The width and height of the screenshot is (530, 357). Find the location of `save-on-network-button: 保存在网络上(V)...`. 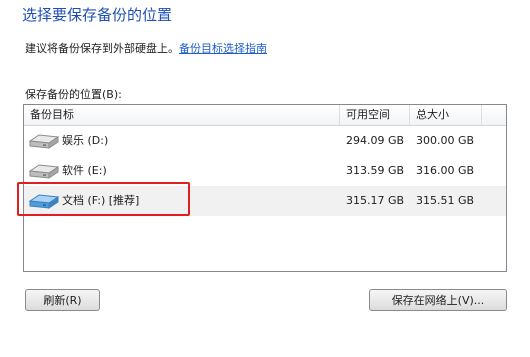

save-on-network-button: 保存在网络上(V)... is located at coordinates (438, 300).